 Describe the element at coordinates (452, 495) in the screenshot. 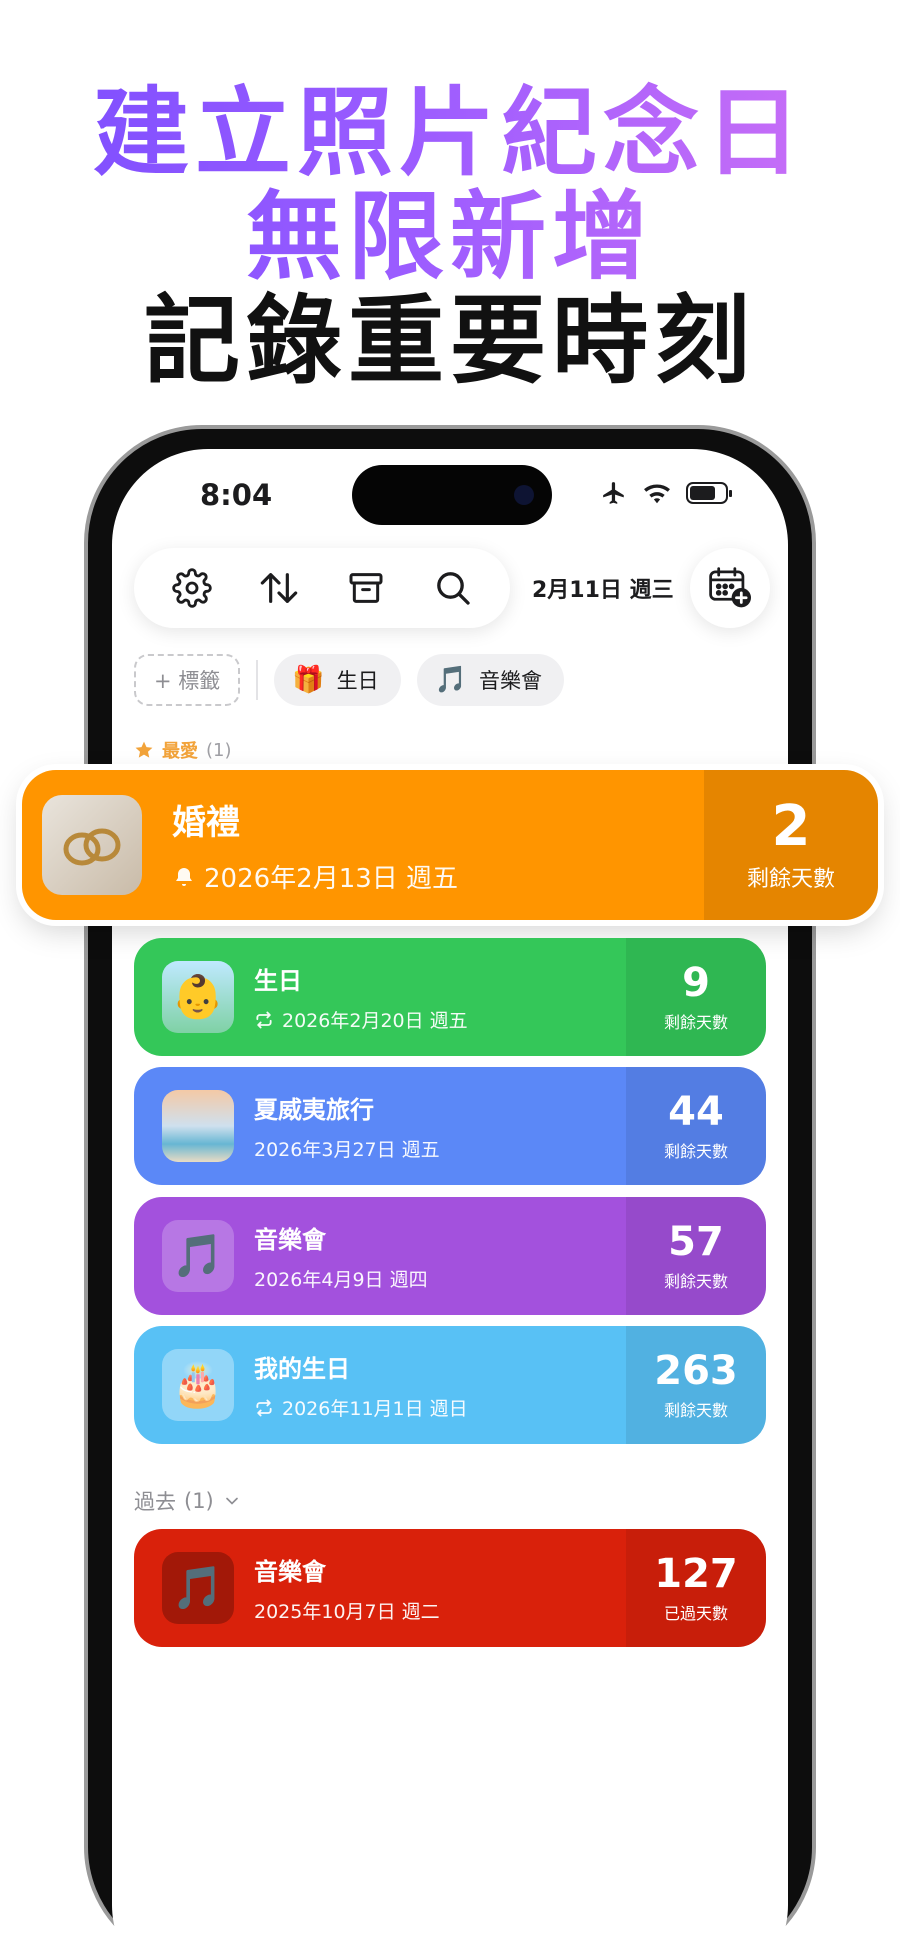

I see `dynamic-island` at that location.